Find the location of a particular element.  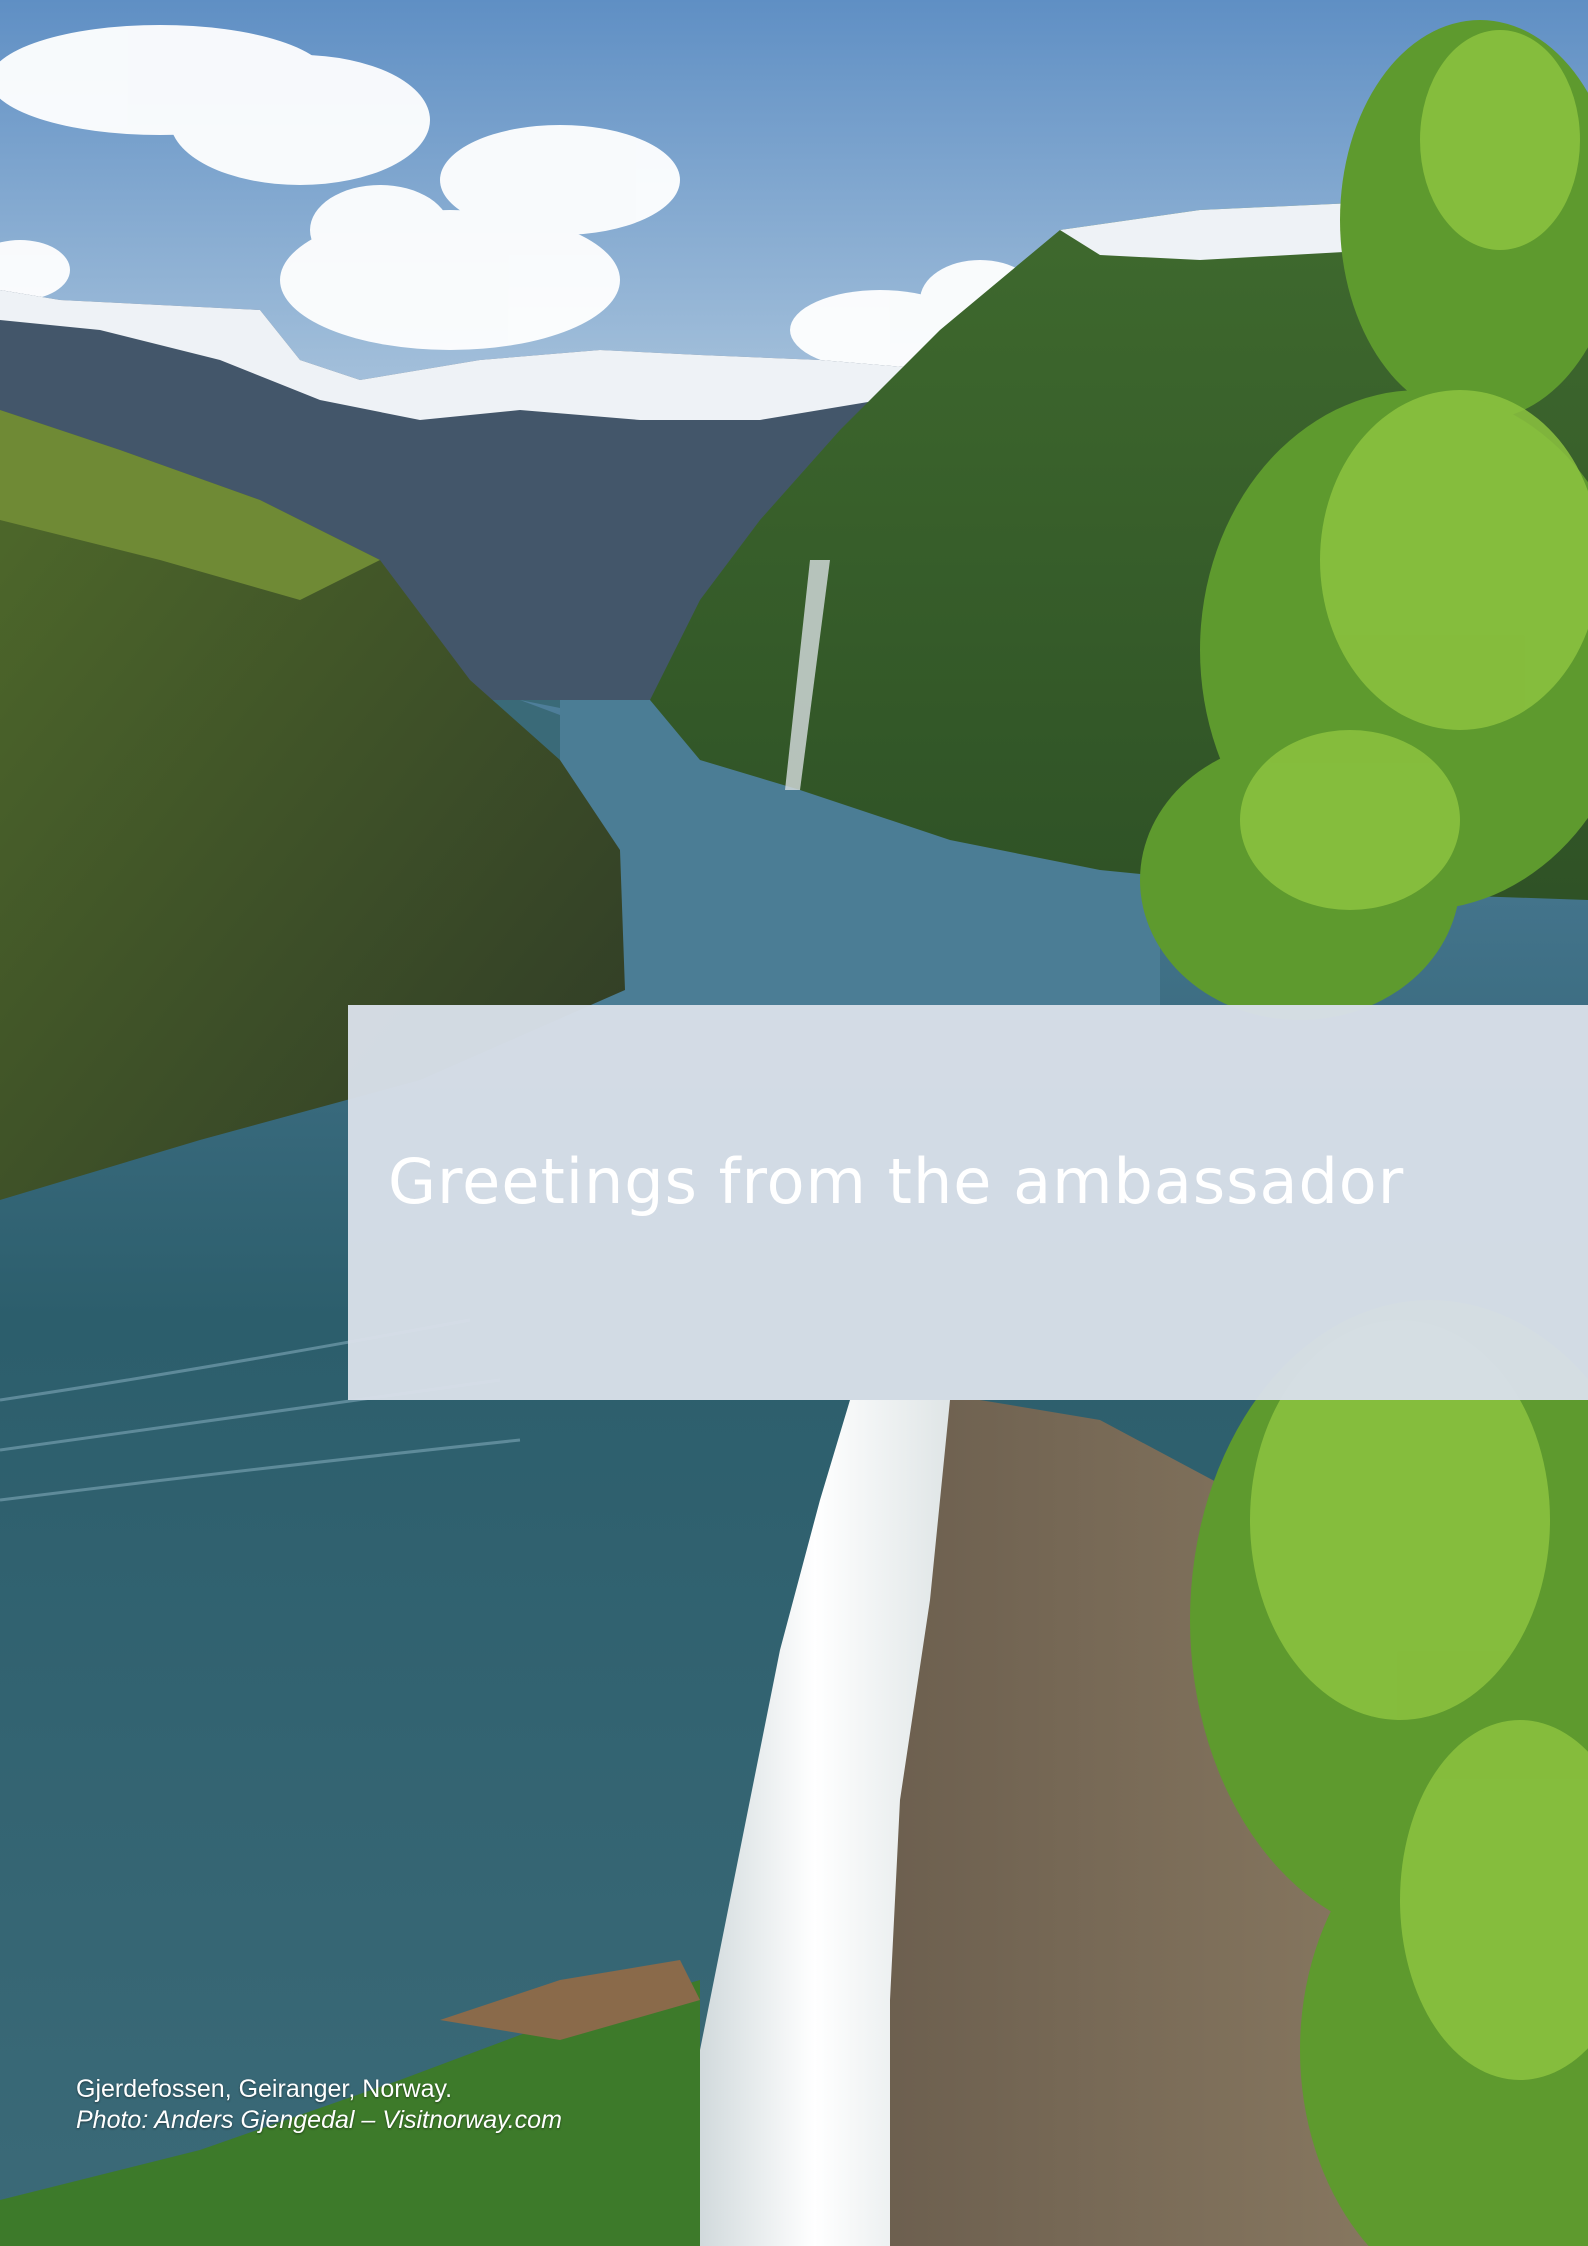

page-title: Greetings from the ambassador is located at coordinates (896, 1181).